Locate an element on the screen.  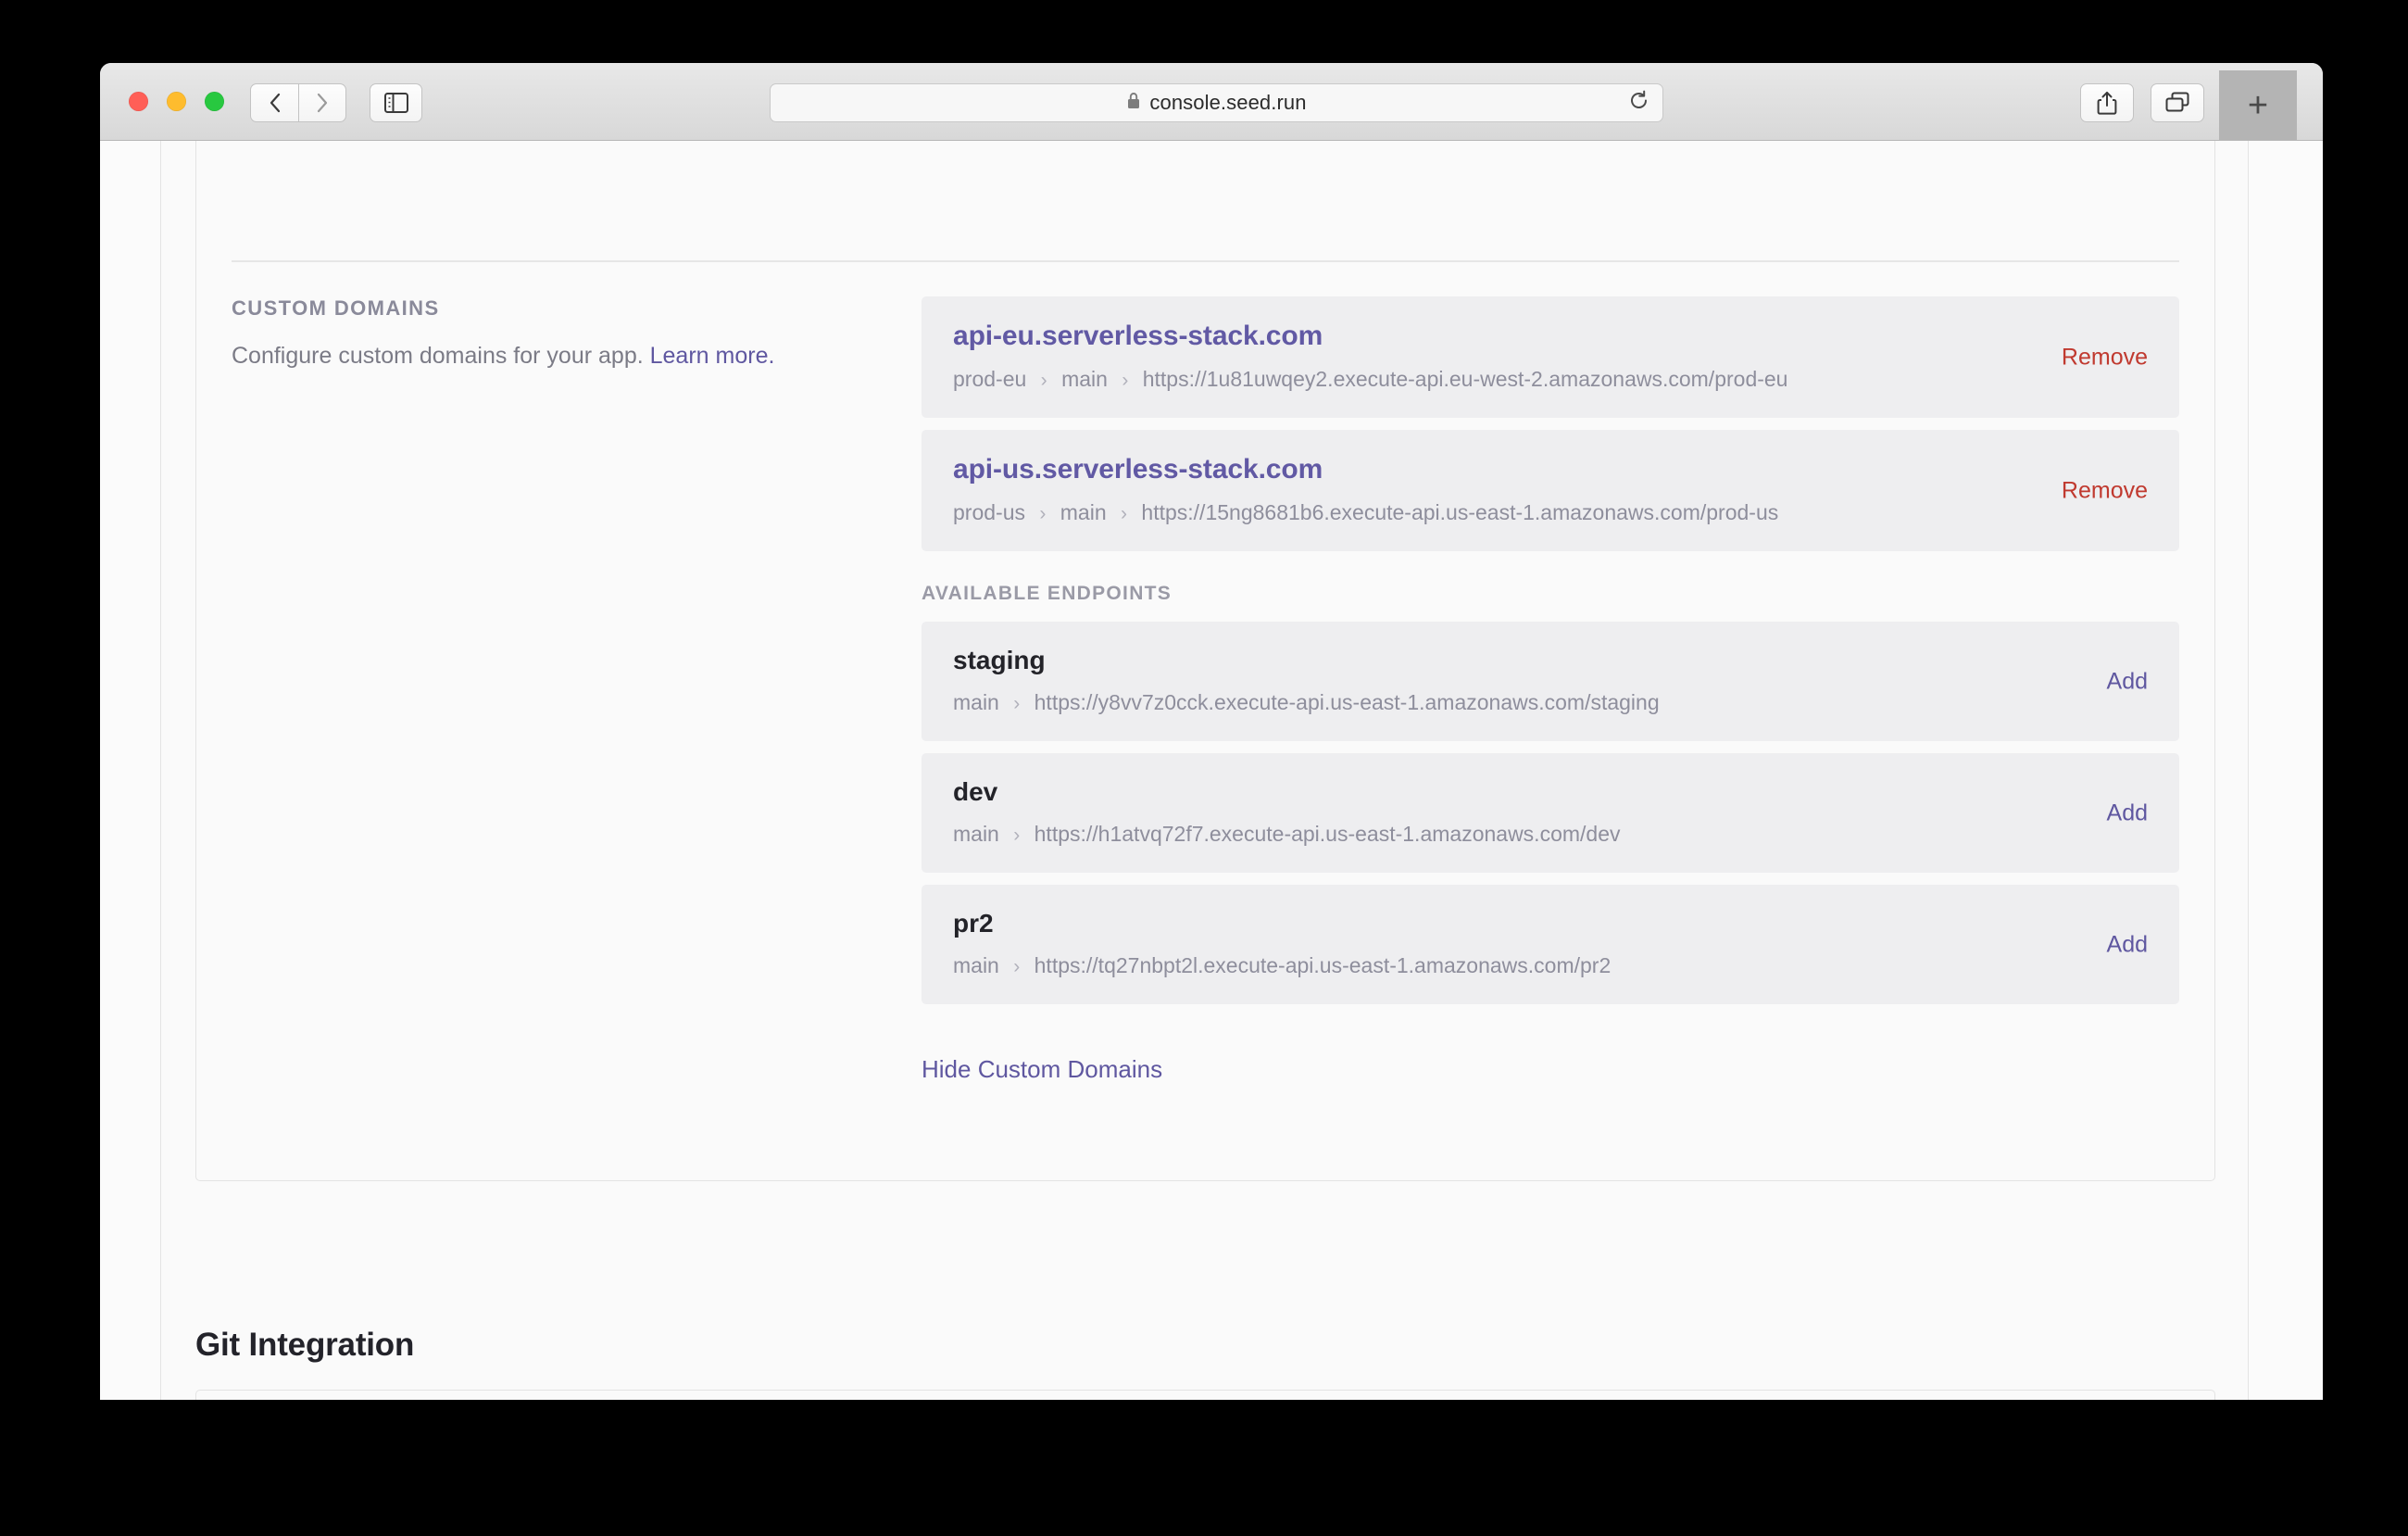
endpoint-name: staging is located at coordinates (999, 660).